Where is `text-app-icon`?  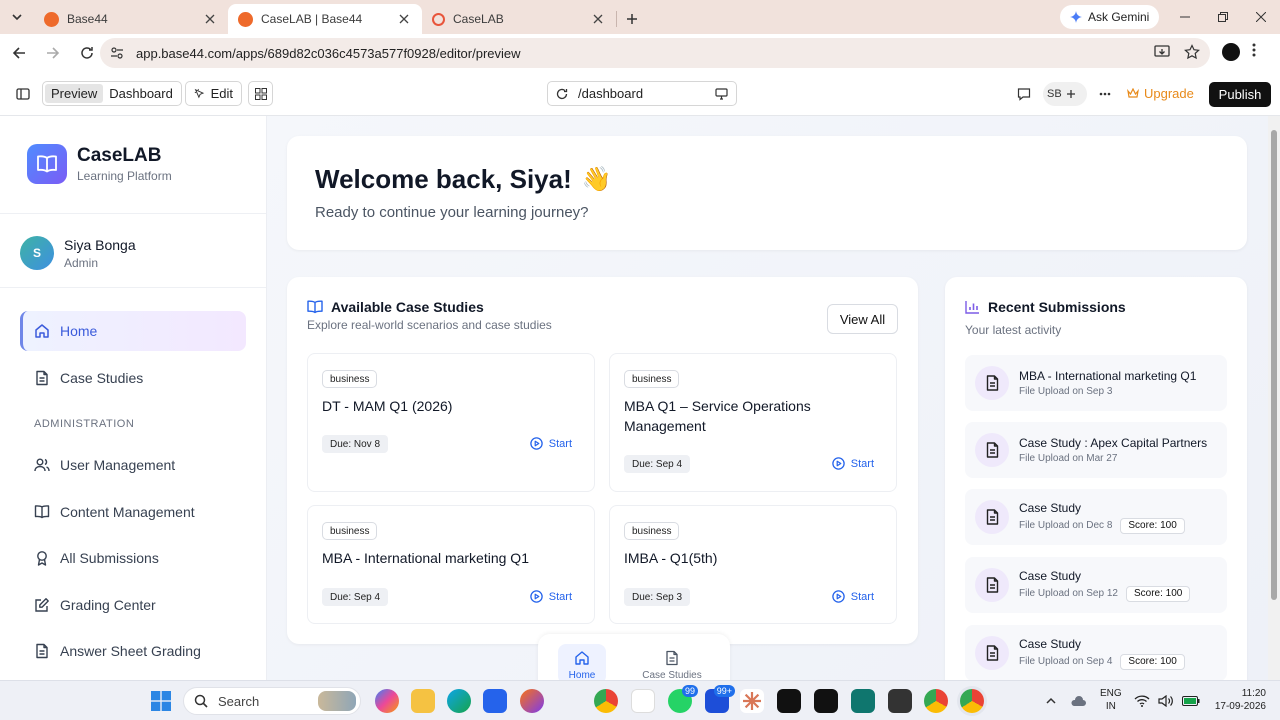 text-app-icon is located at coordinates (900, 701).